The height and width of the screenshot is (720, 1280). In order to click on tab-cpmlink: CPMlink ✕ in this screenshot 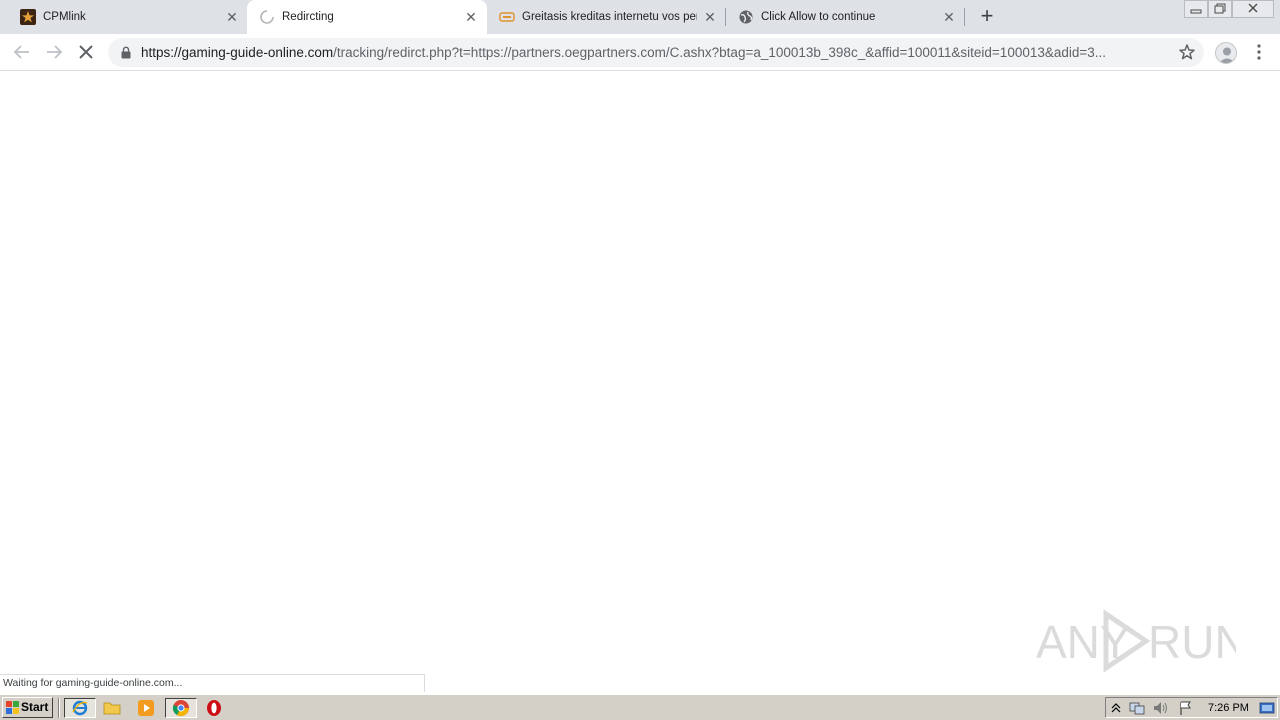, I will do `click(127, 17)`.